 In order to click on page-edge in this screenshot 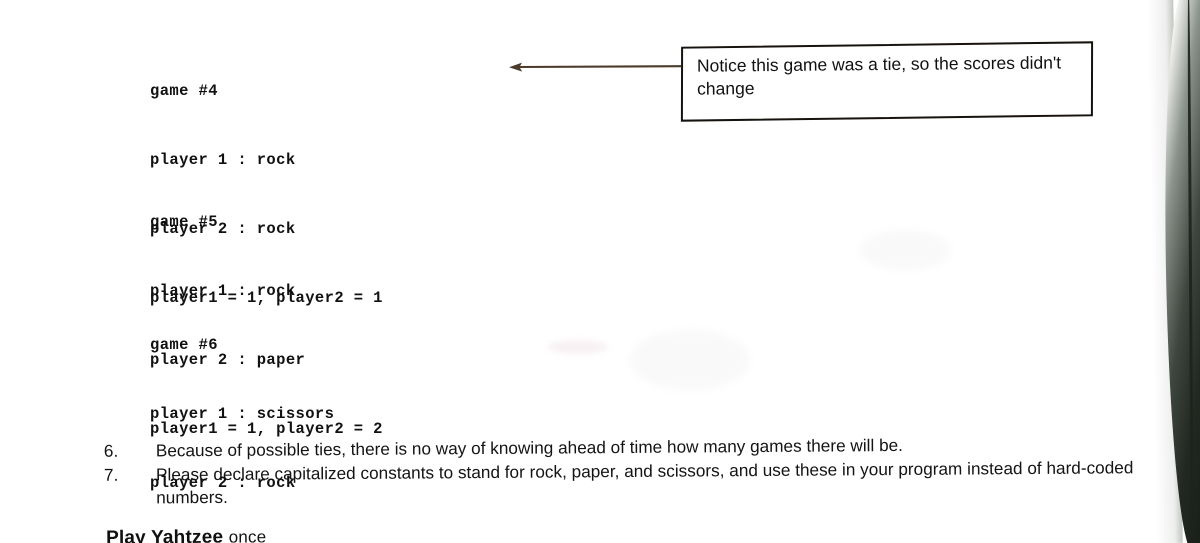, I will do `click(1180, 271)`.